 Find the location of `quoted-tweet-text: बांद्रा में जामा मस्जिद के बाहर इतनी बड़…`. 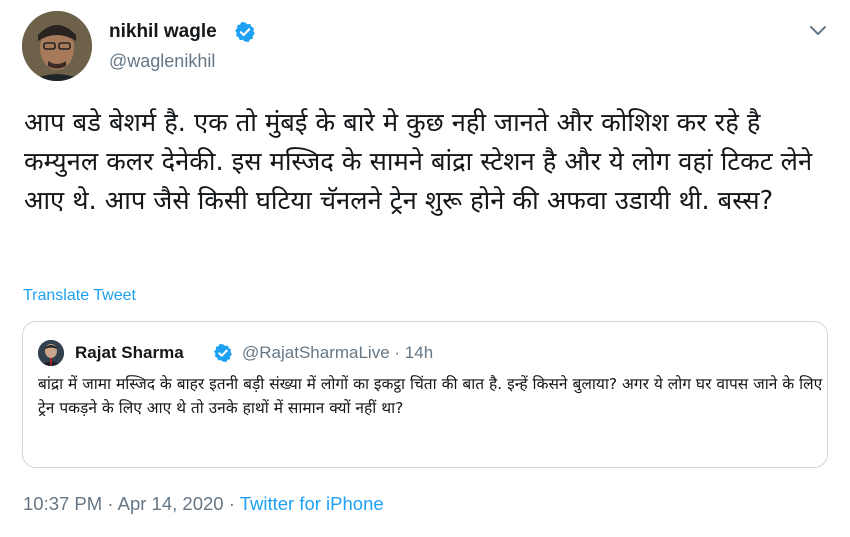

quoted-tweet-text: बांद्रा में जामा मस्जिद के बाहर इतनी बड़… is located at coordinates (430, 396).